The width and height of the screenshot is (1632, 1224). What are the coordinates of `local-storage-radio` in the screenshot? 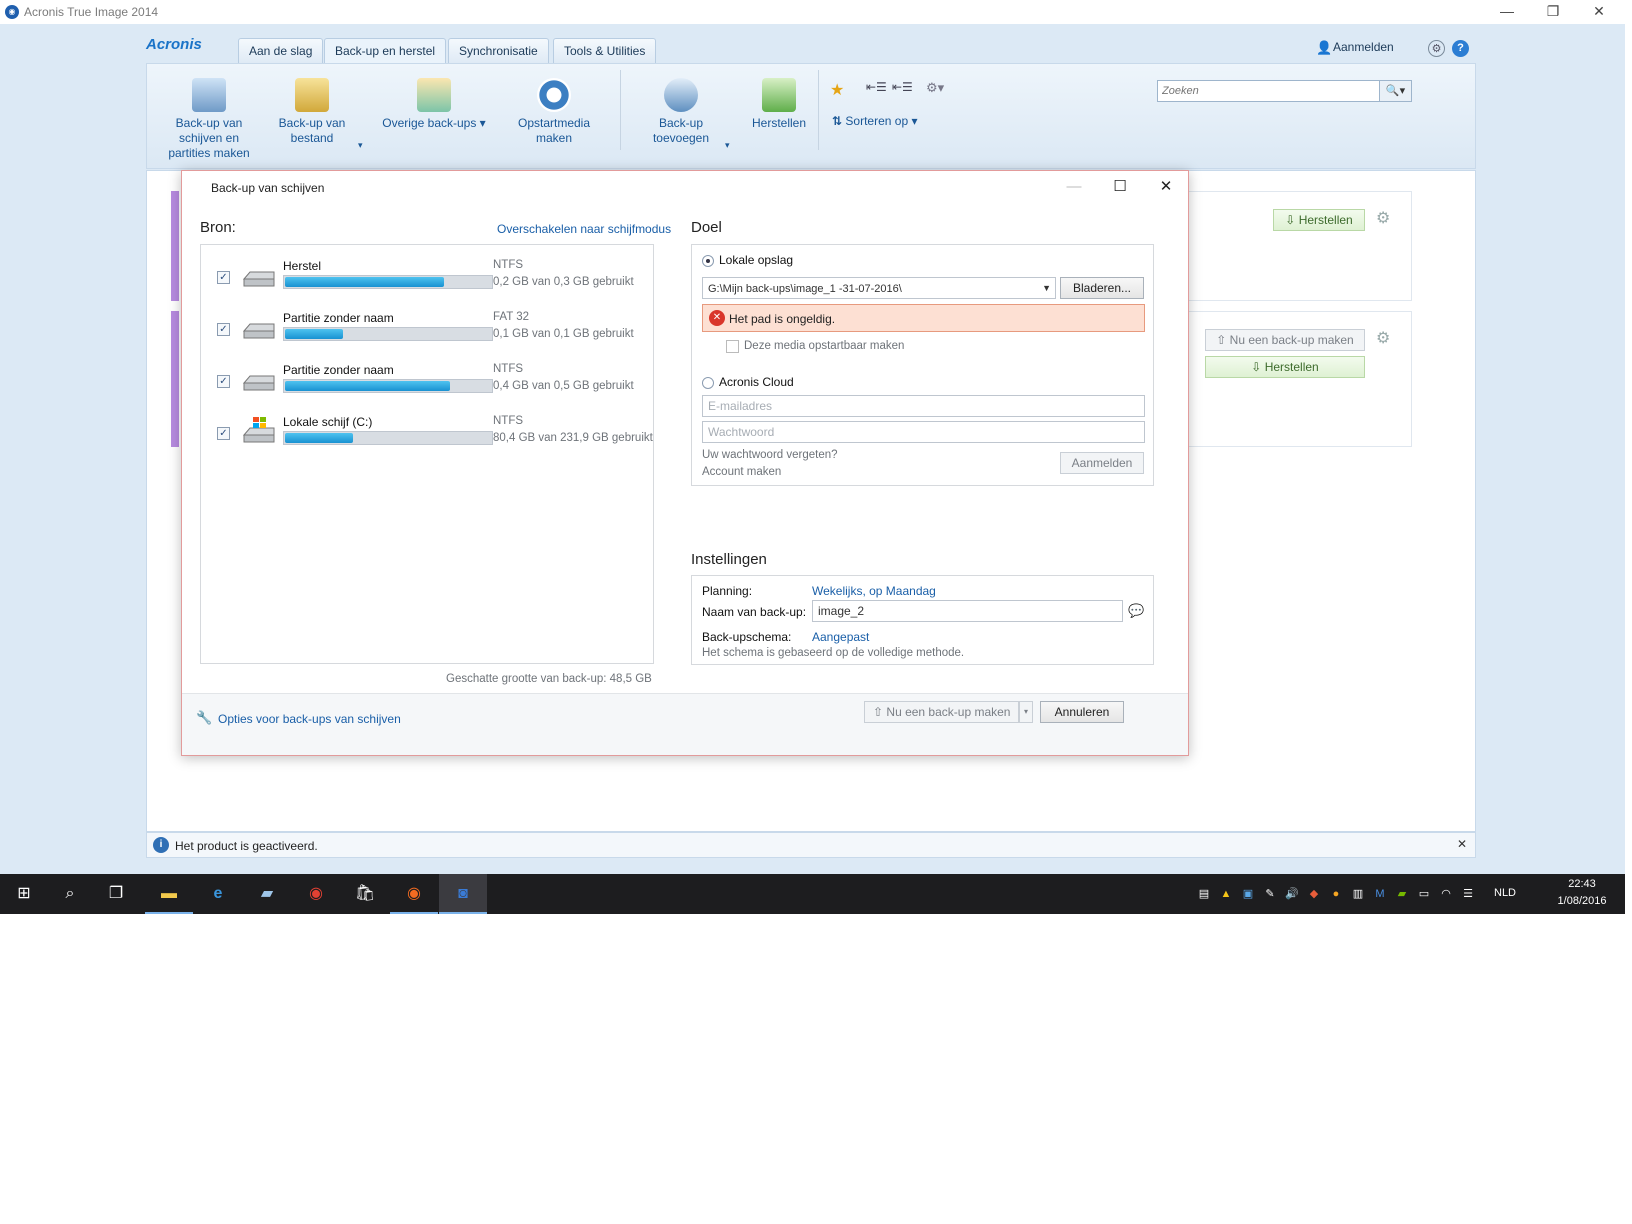 It's located at (708, 261).